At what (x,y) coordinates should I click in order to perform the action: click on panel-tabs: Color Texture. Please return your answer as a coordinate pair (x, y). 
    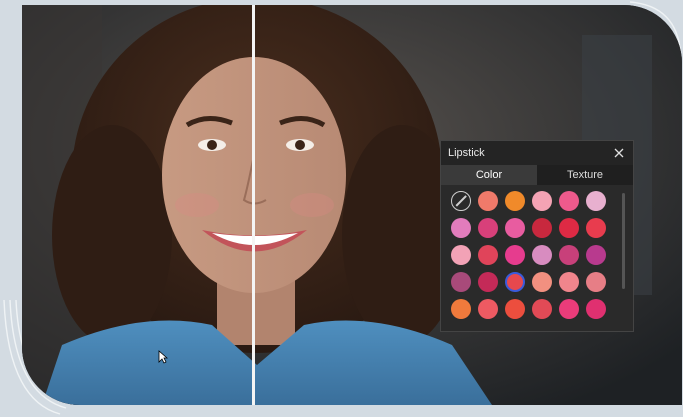
    Looking at the image, I should click on (537, 175).